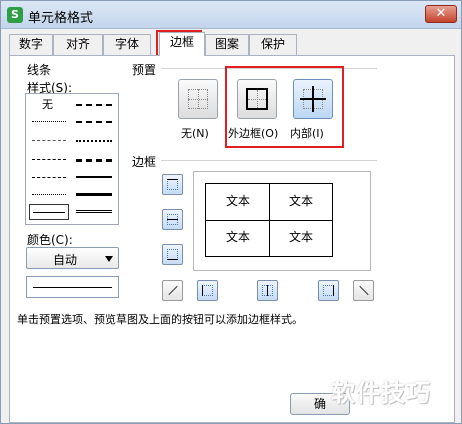  What do you see at coordinates (227, 44) in the screenshot?
I see `tab-pattern: 图案` at bounding box center [227, 44].